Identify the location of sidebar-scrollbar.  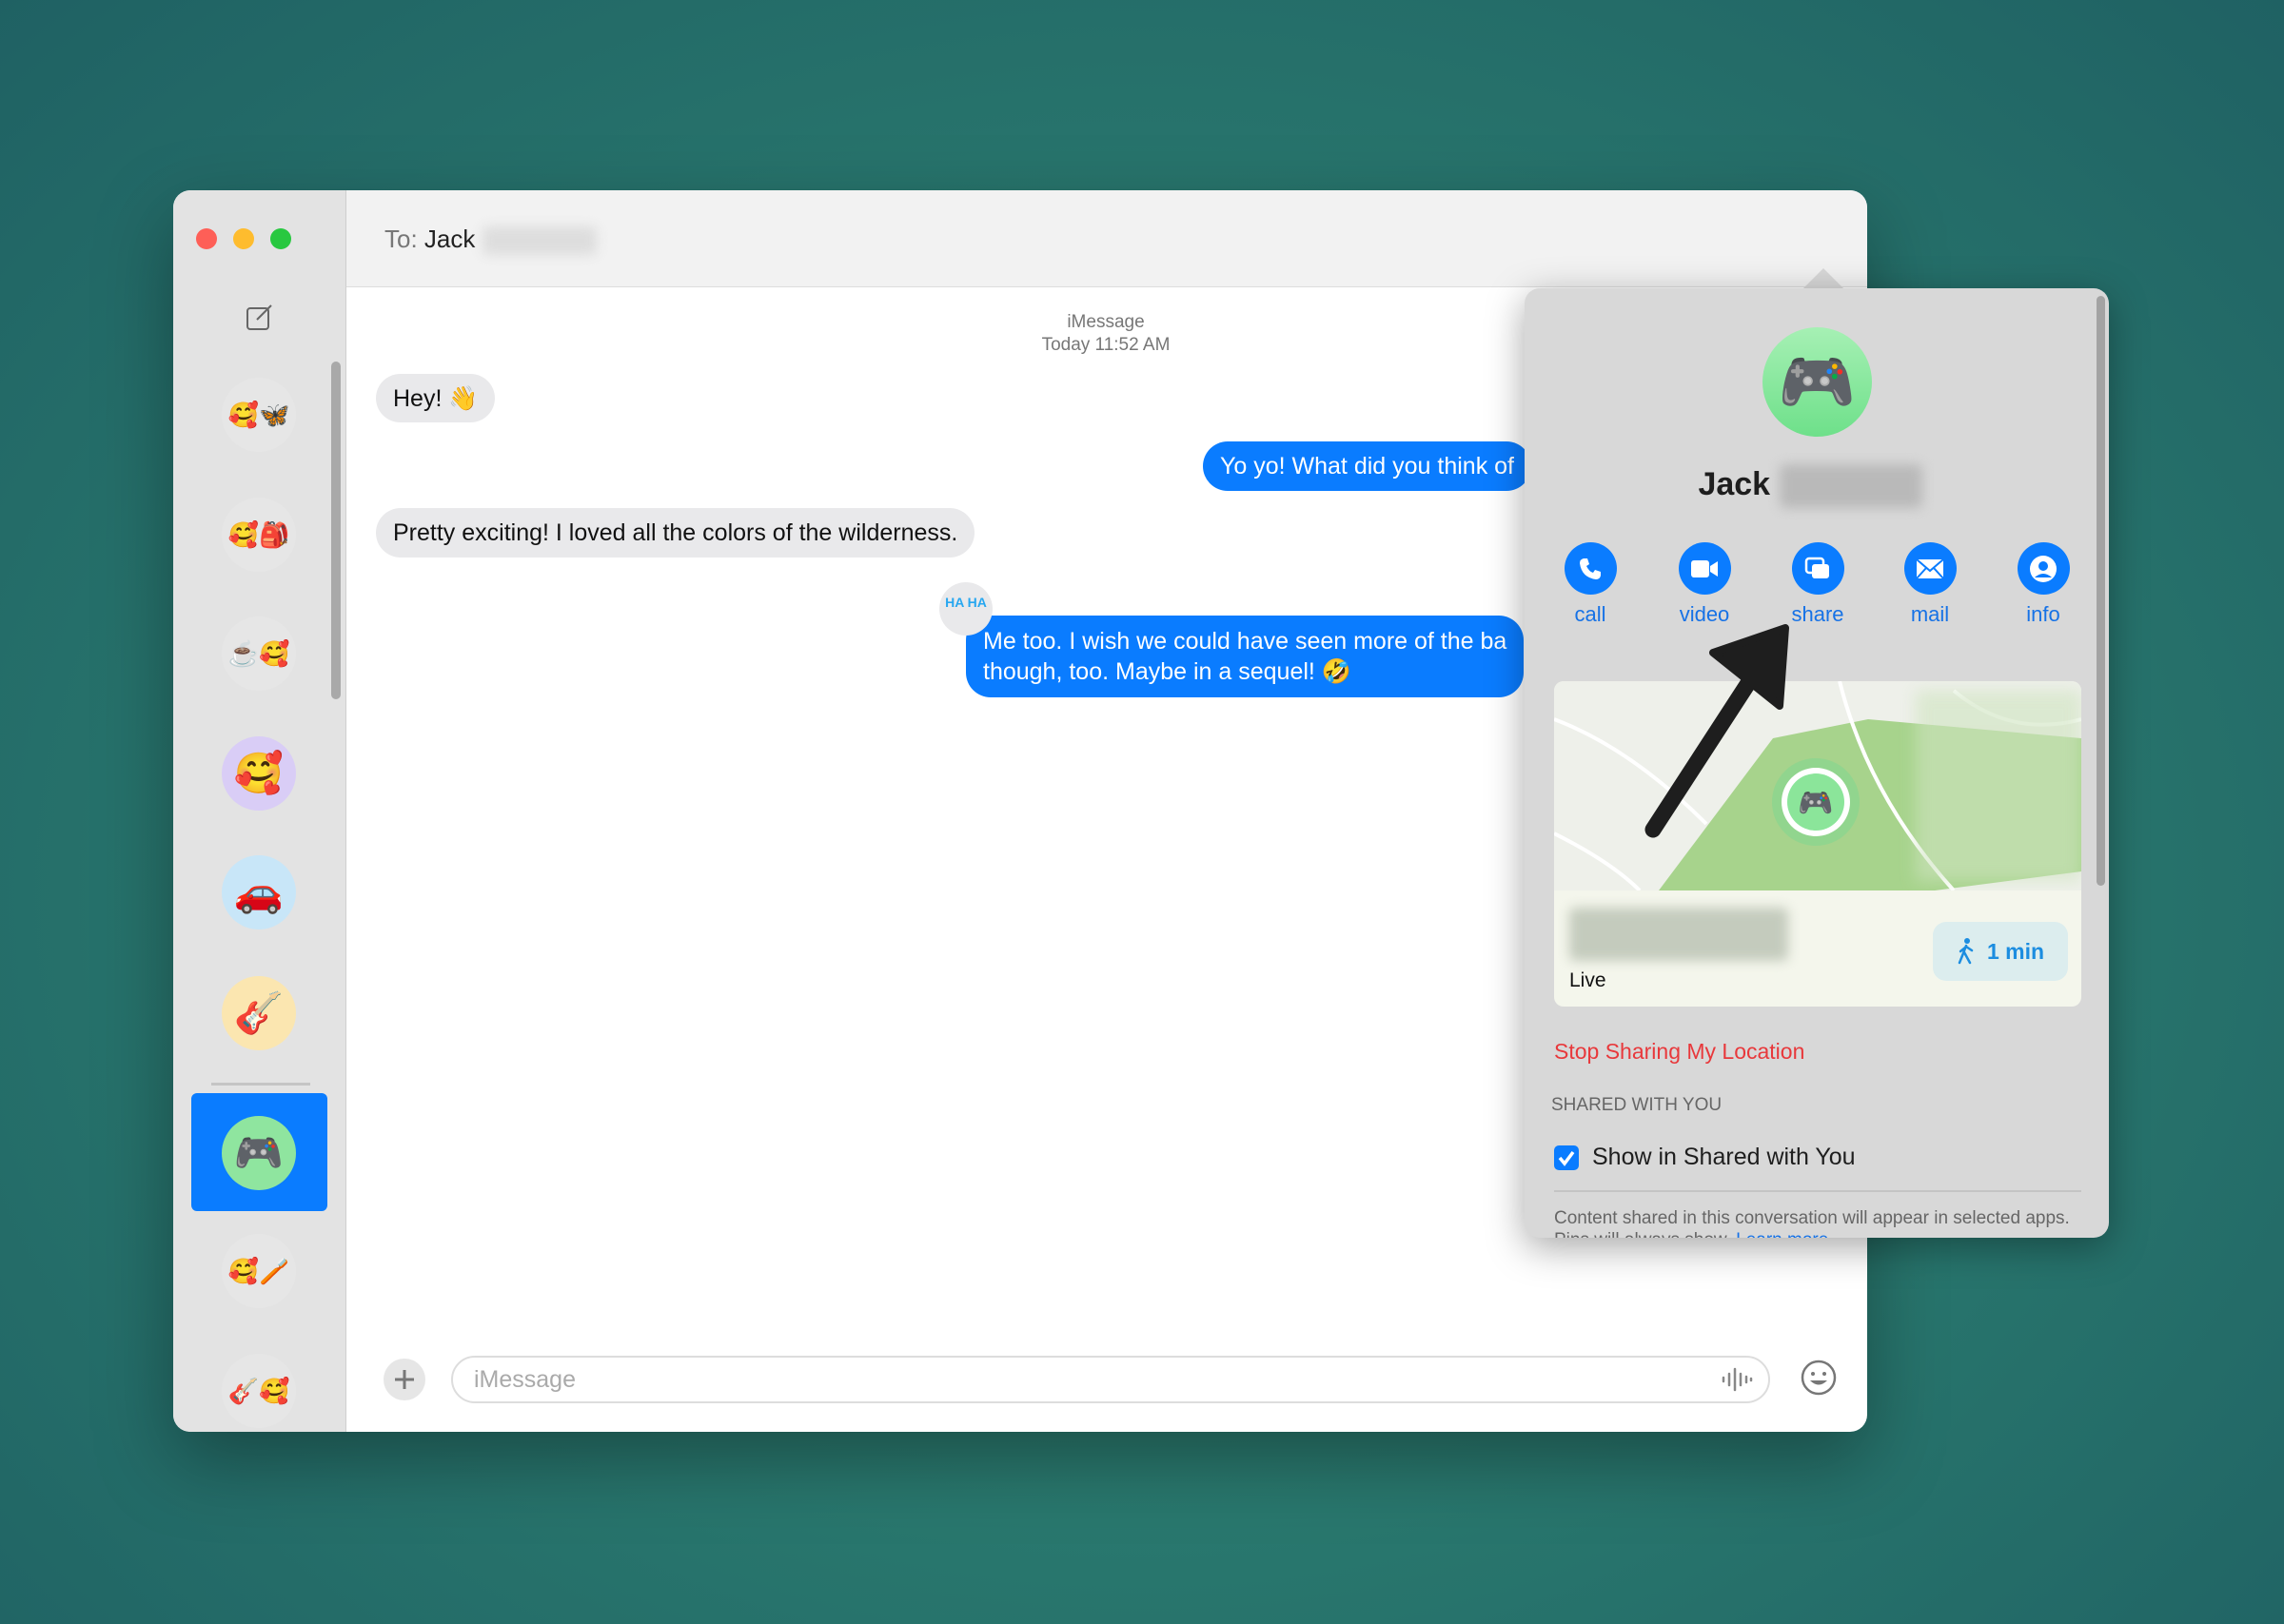
(336, 530).